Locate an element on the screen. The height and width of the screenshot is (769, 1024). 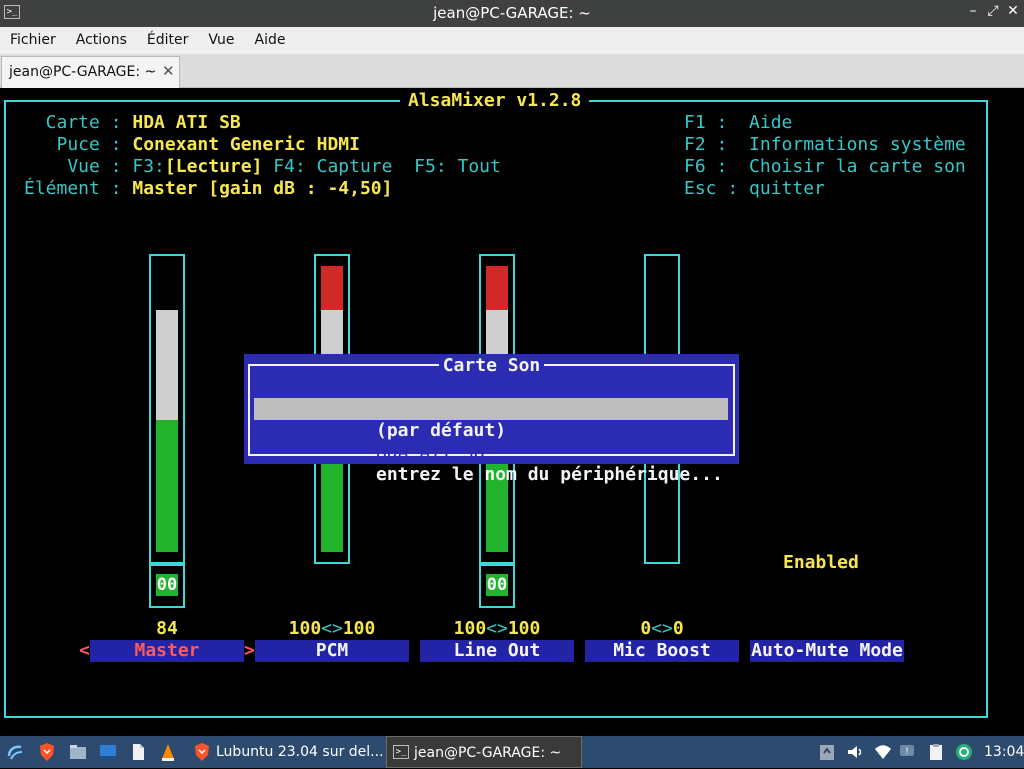
selector-right-arrow: > is located at coordinates (249, 650).